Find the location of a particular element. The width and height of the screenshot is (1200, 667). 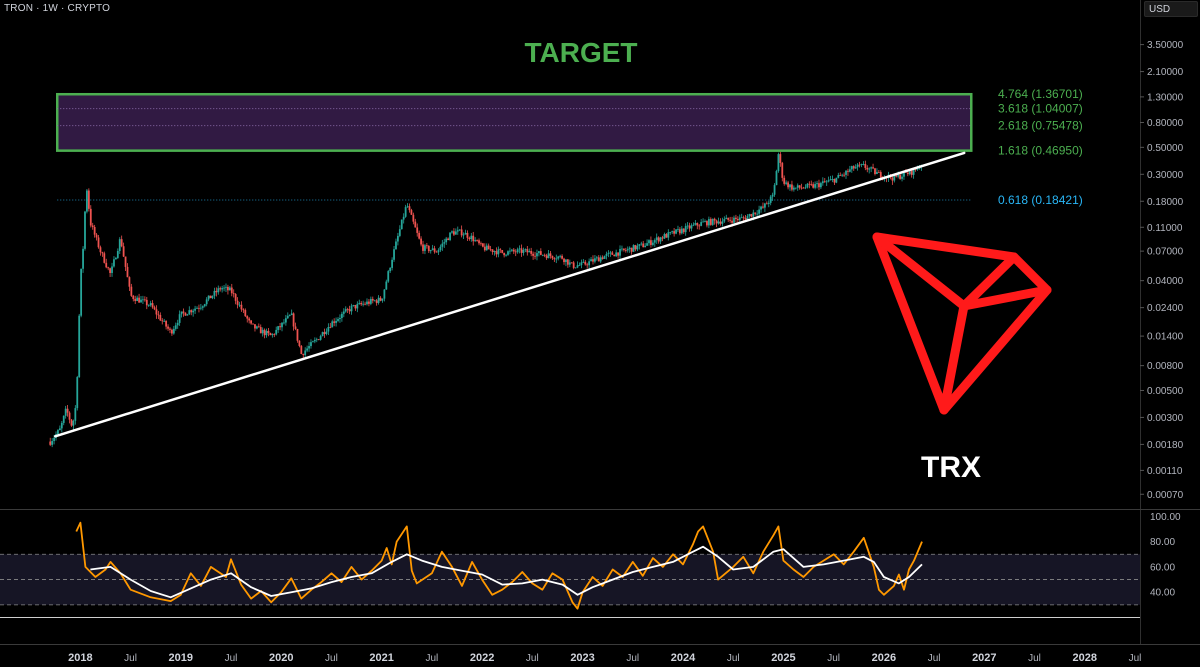

currency-button: USD is located at coordinates (1171, 9).